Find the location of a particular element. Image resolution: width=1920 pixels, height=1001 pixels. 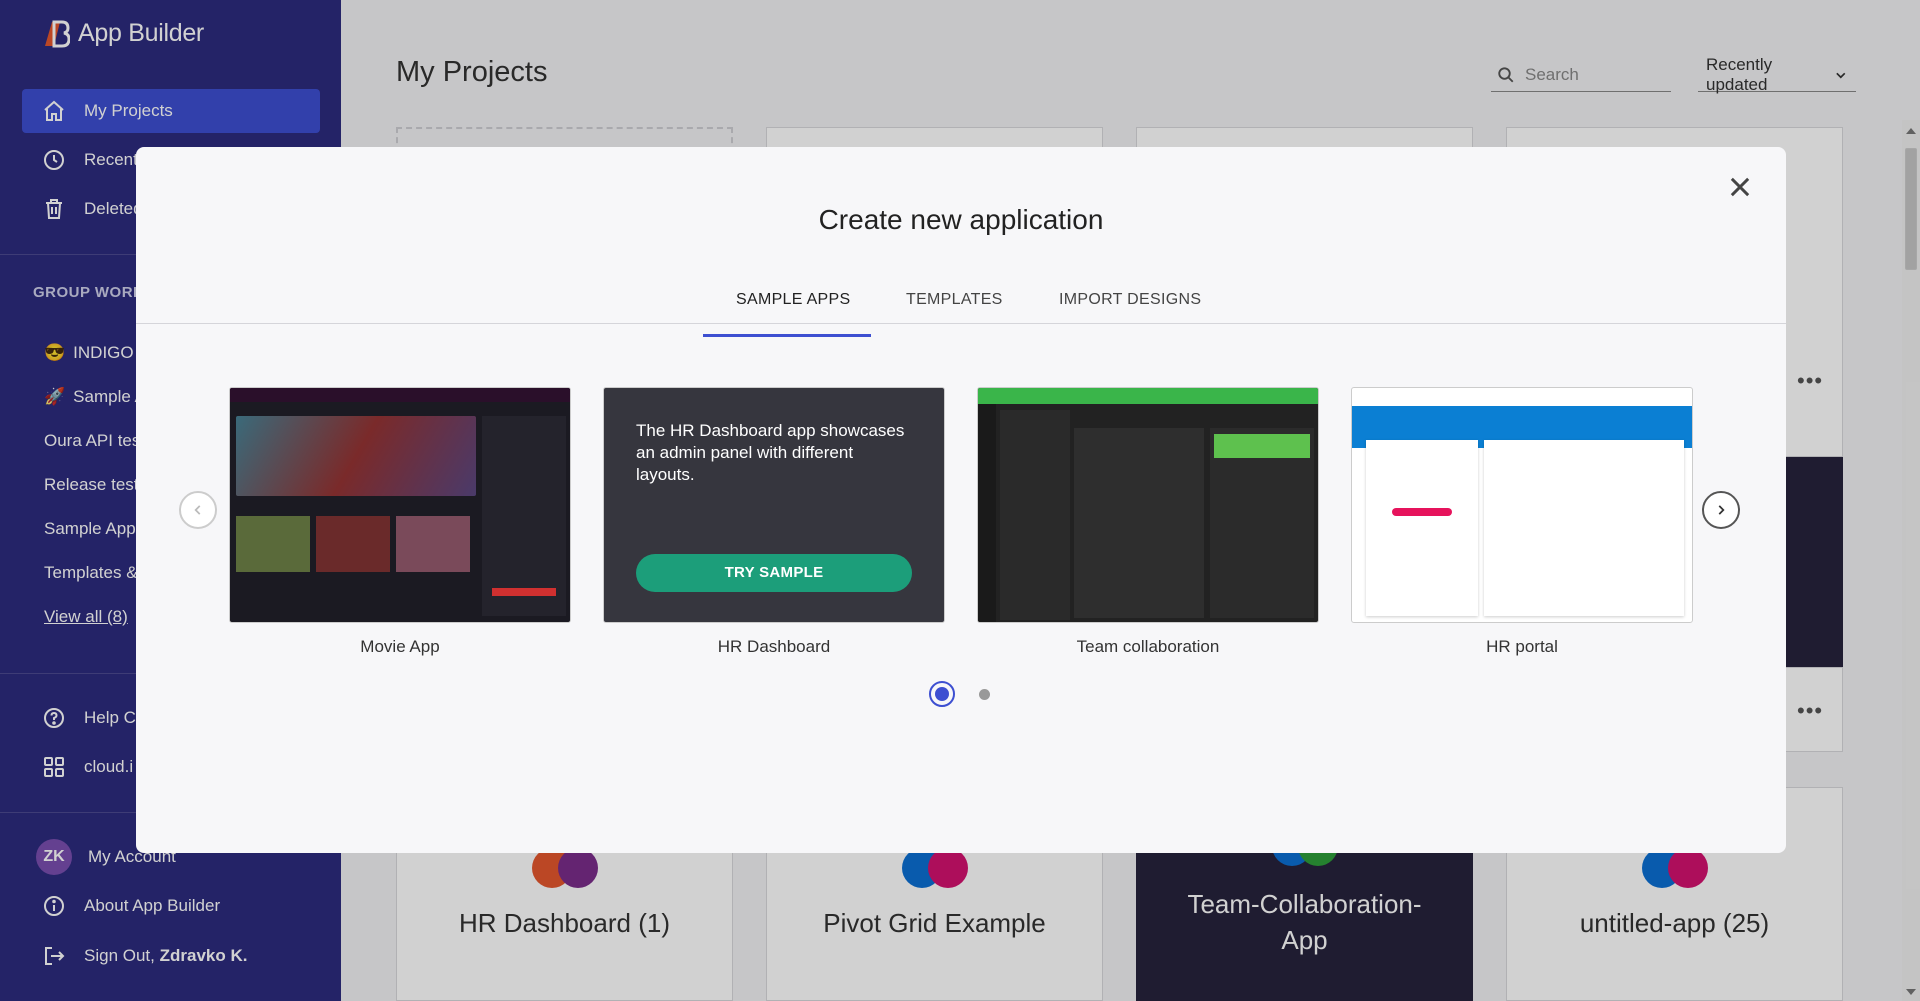

tab-templates: TEMPLATES is located at coordinates (954, 300).